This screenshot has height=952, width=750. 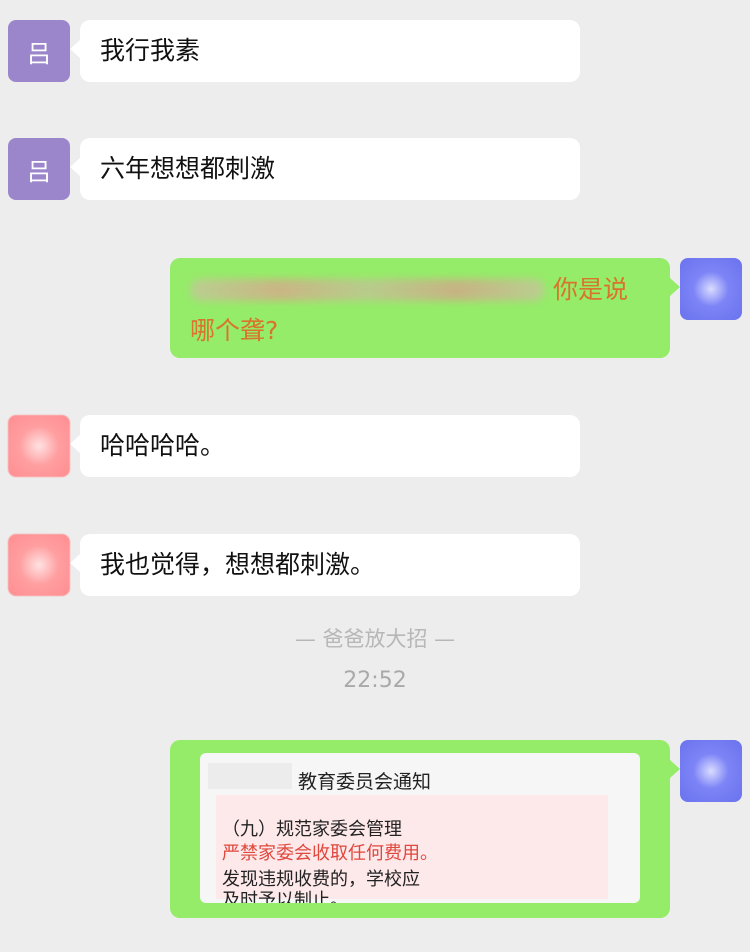 What do you see at coordinates (250, 776) in the screenshot?
I see `document-header-bar` at bounding box center [250, 776].